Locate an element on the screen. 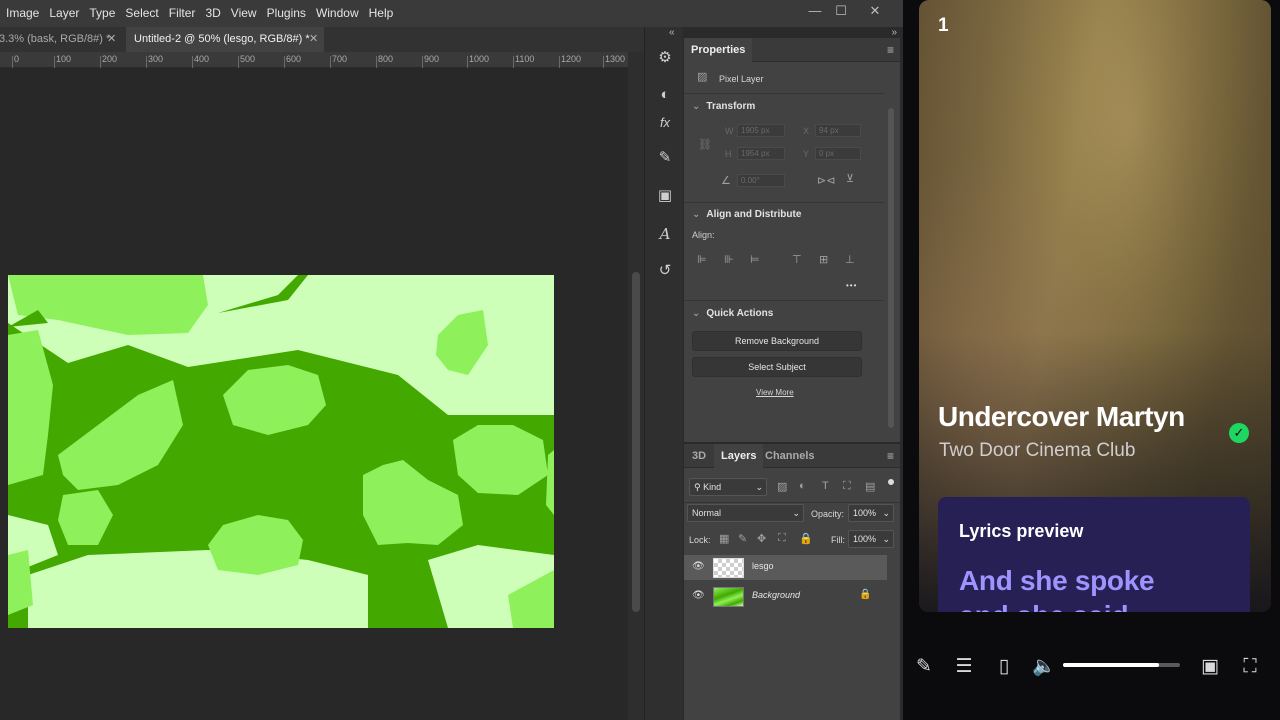 Image resolution: width=1280 pixels, height=720 pixels. menu-type: Type is located at coordinates (102, 13).